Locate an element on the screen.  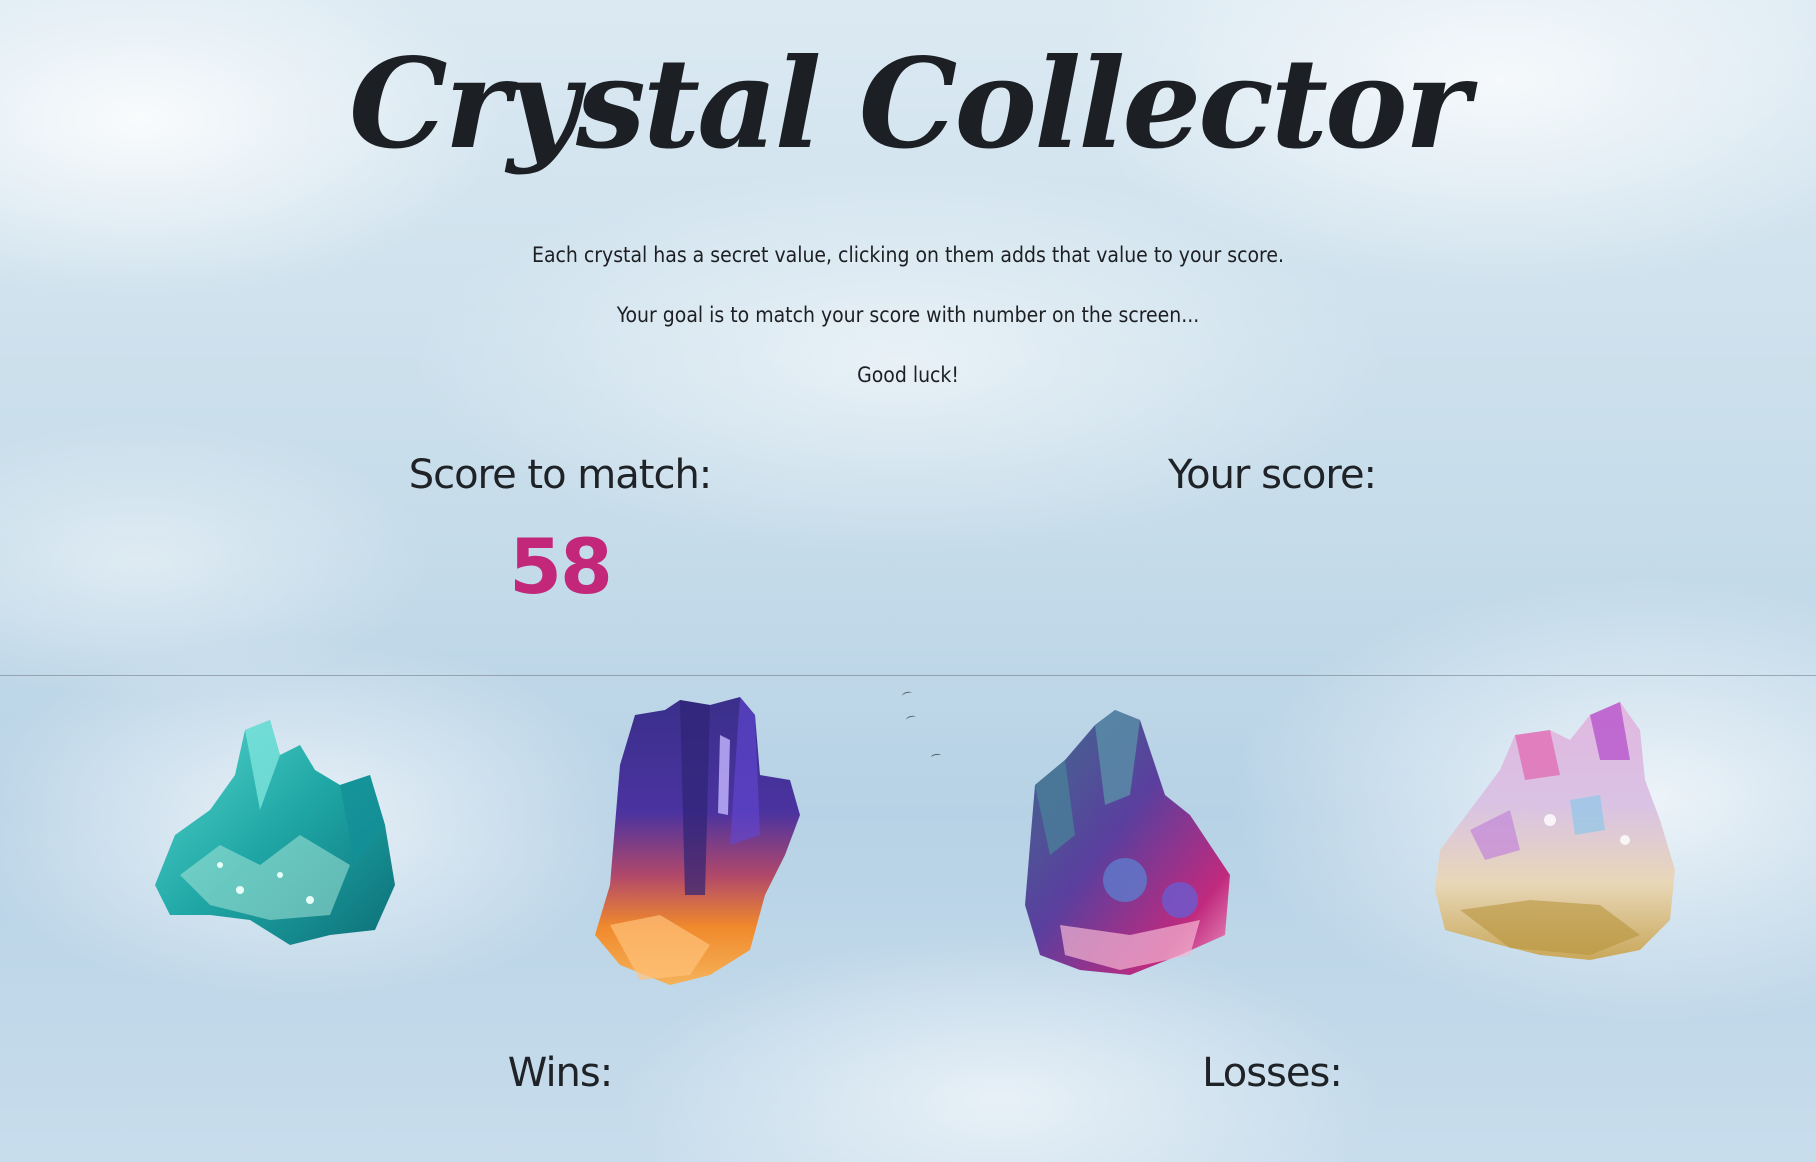
teal-crystal-icon is located at coordinates (275, 832).